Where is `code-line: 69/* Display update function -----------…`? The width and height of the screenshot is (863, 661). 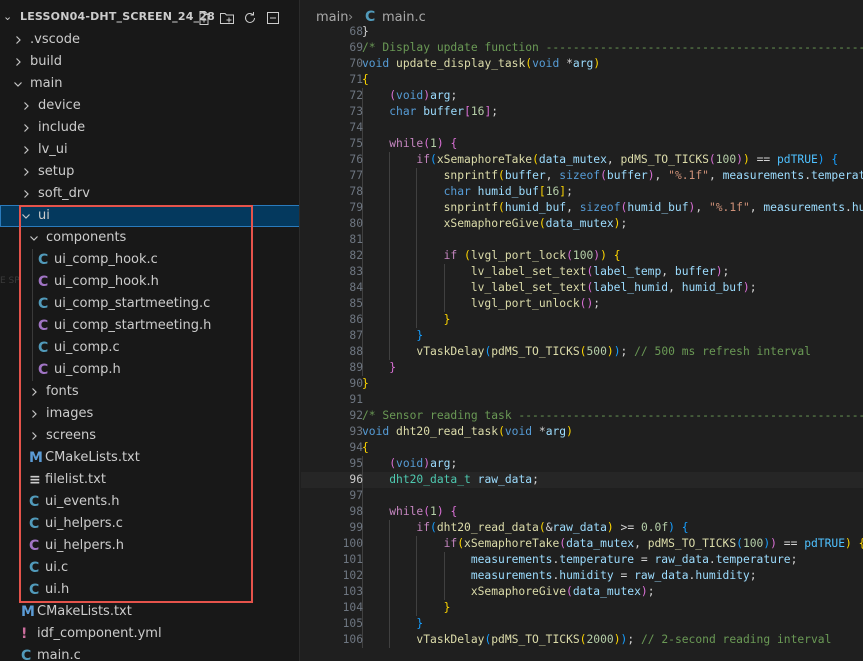
code-line: 69/* Display update function -----------… is located at coordinates (582, 48).